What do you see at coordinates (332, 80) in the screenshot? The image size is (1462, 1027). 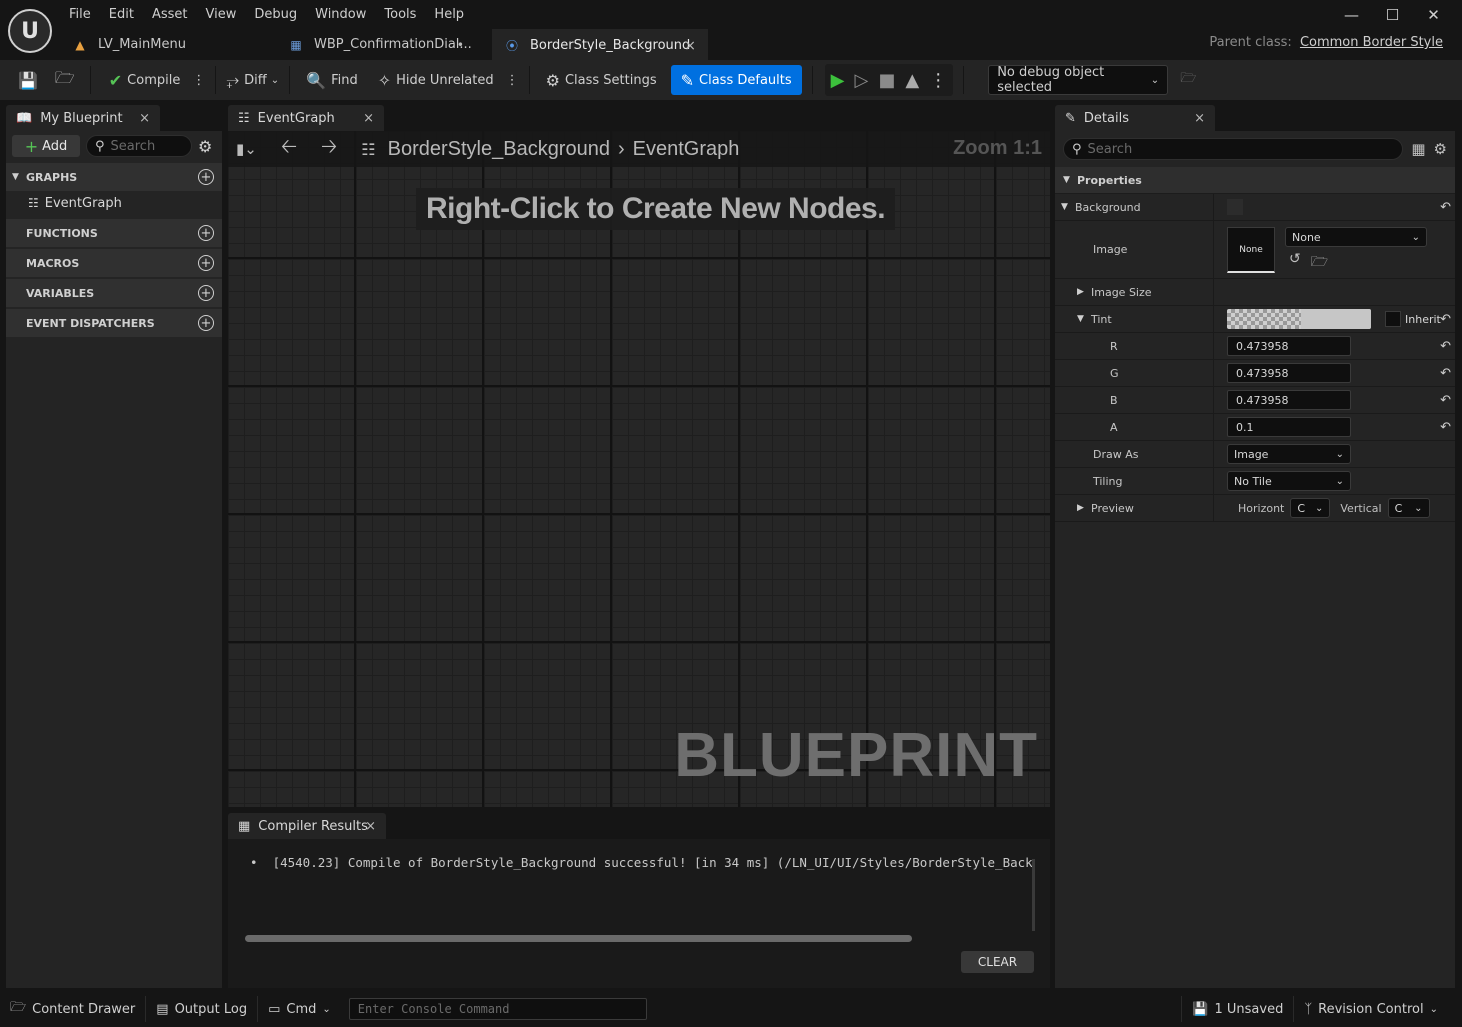 I see `find-button: 🔍 Find` at bounding box center [332, 80].